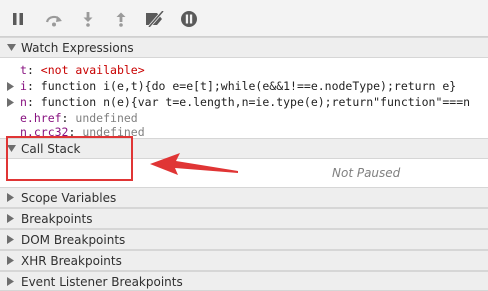 Image resolution: width=488 pixels, height=291 pixels. I want to click on scope-variables-header: Scope Variables, so click(244, 197).